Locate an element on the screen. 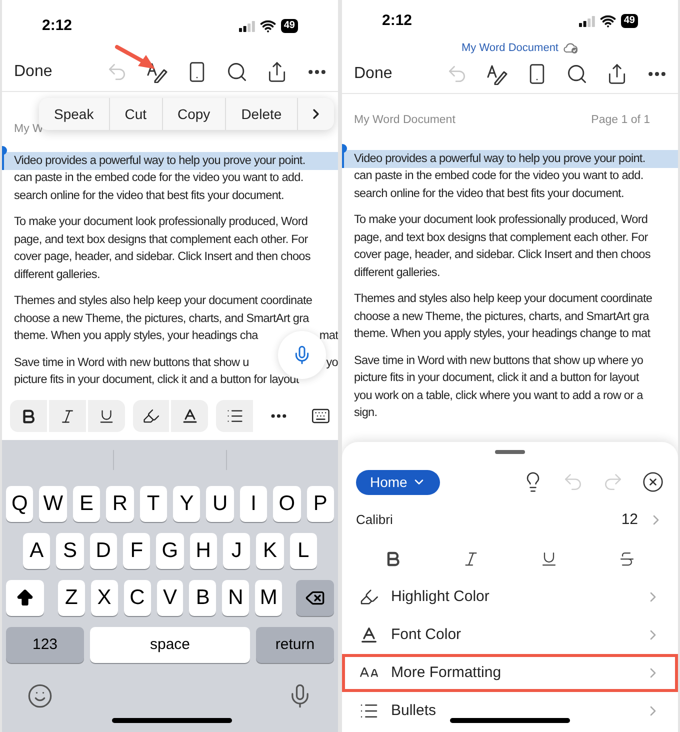 Image resolution: width=680 pixels, height=732 pixels. document-text: Save time in Word with new buttons that show u is located at coordinates (131, 362).